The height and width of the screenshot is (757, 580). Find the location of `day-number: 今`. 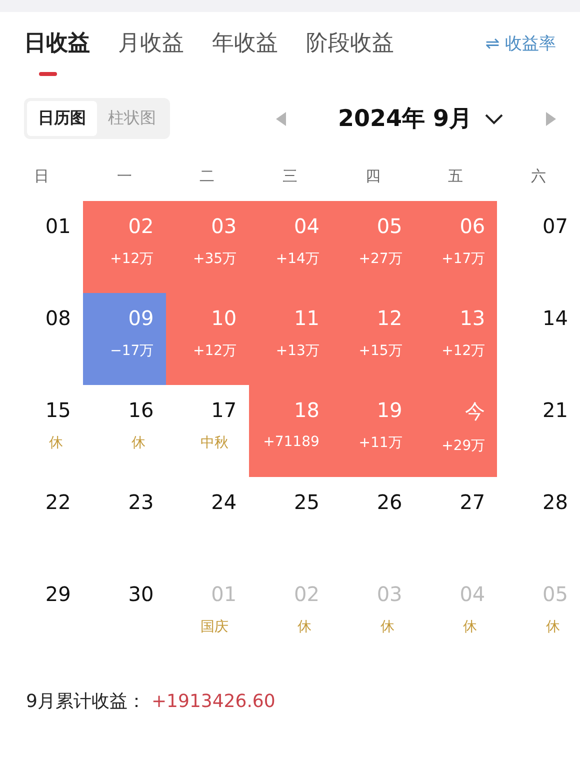

day-number: 今 is located at coordinates (475, 411).